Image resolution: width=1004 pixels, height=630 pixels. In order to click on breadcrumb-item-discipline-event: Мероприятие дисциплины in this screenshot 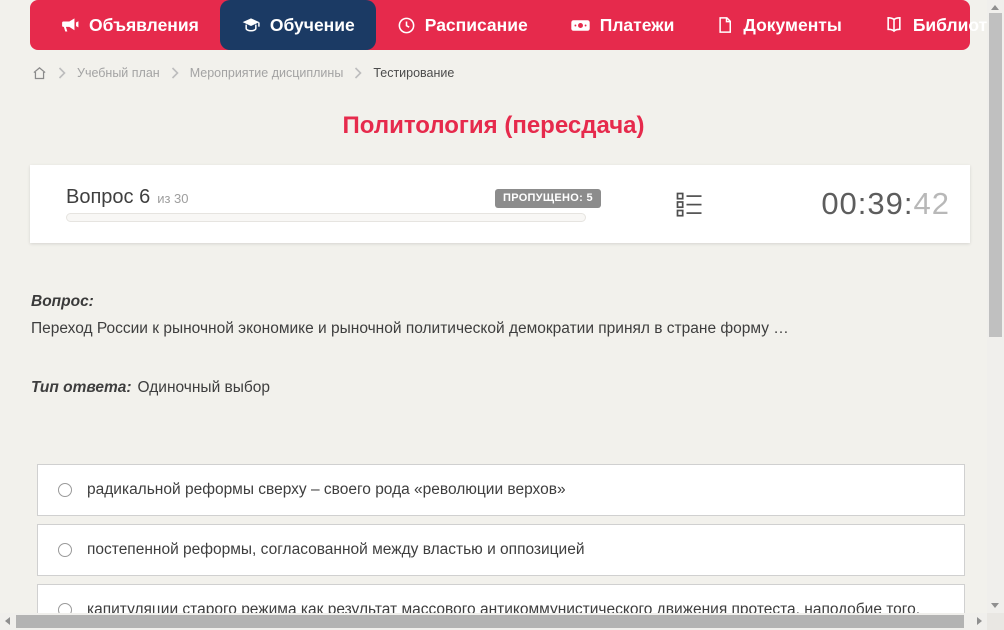, I will do `click(267, 73)`.